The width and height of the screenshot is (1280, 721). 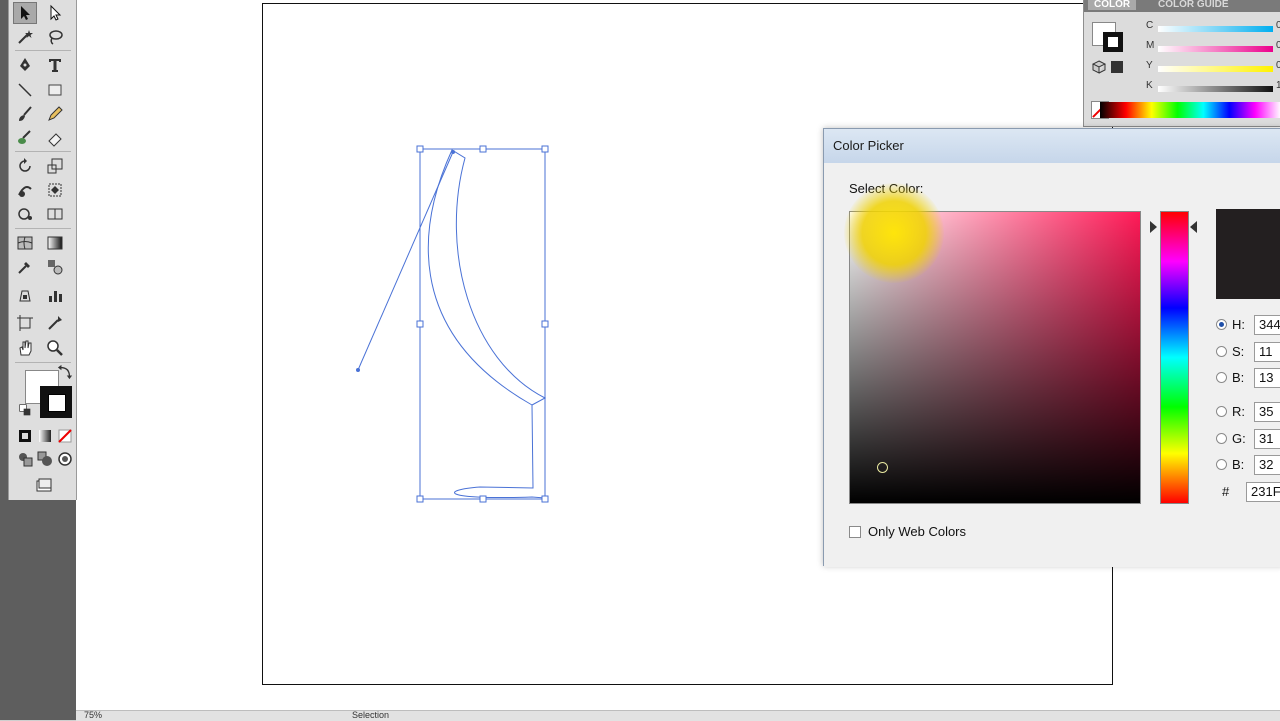 What do you see at coordinates (1238, 377) in the screenshot?
I see `brightness-label: B:` at bounding box center [1238, 377].